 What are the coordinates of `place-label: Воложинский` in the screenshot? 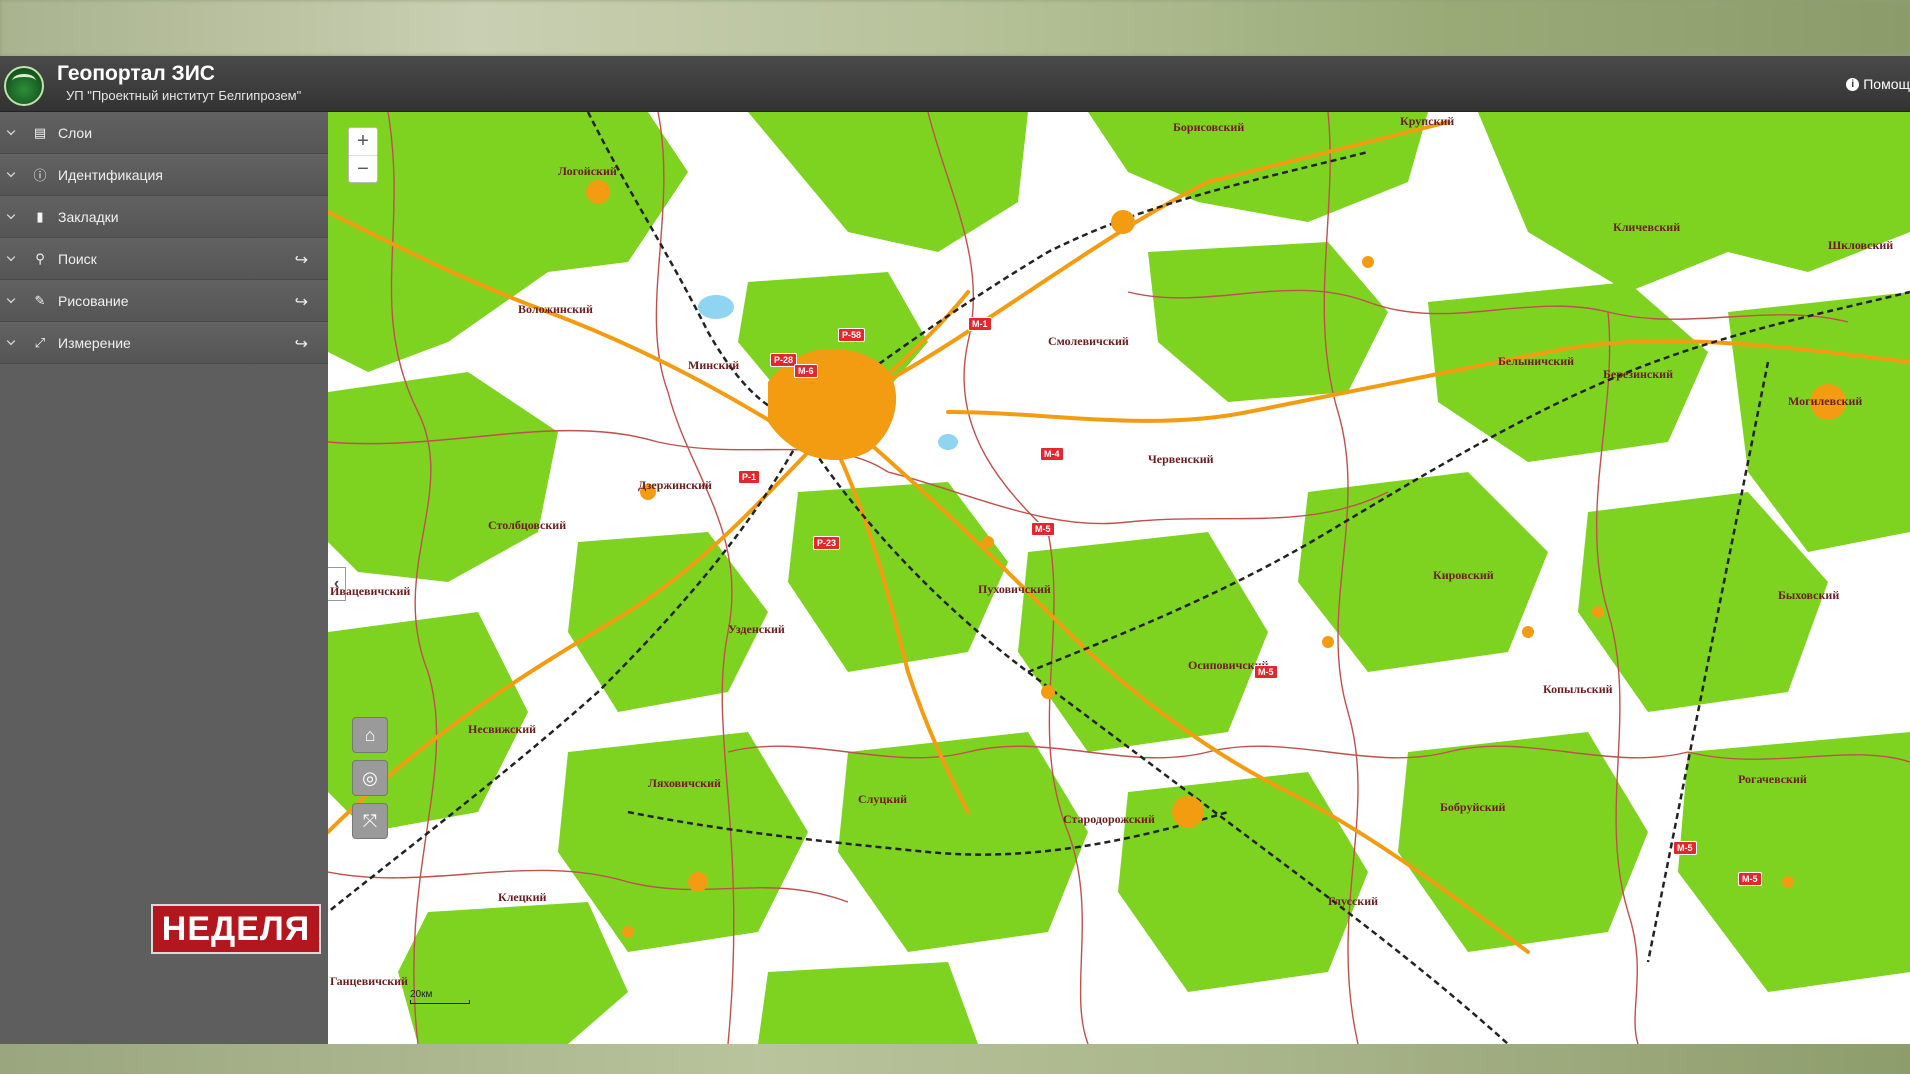 It's located at (555, 309).